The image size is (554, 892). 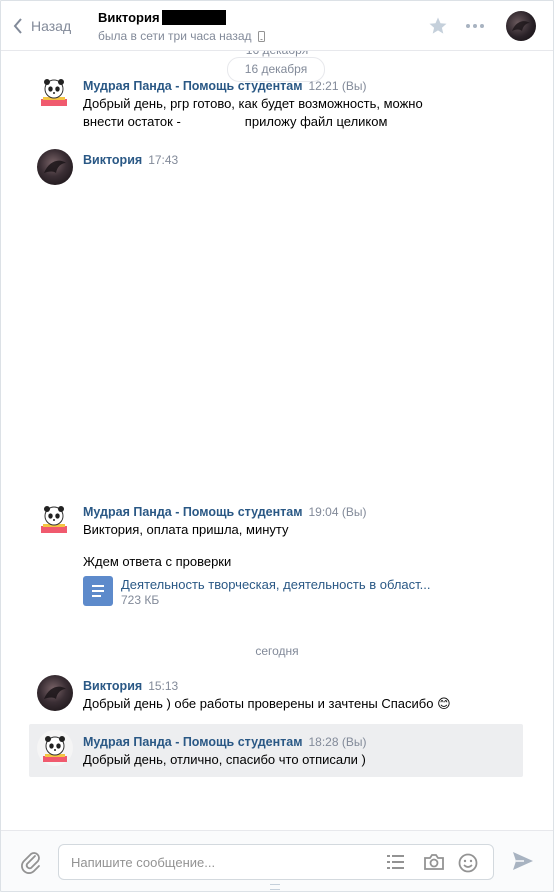 What do you see at coordinates (438, 26) in the screenshot?
I see `star-icon` at bounding box center [438, 26].